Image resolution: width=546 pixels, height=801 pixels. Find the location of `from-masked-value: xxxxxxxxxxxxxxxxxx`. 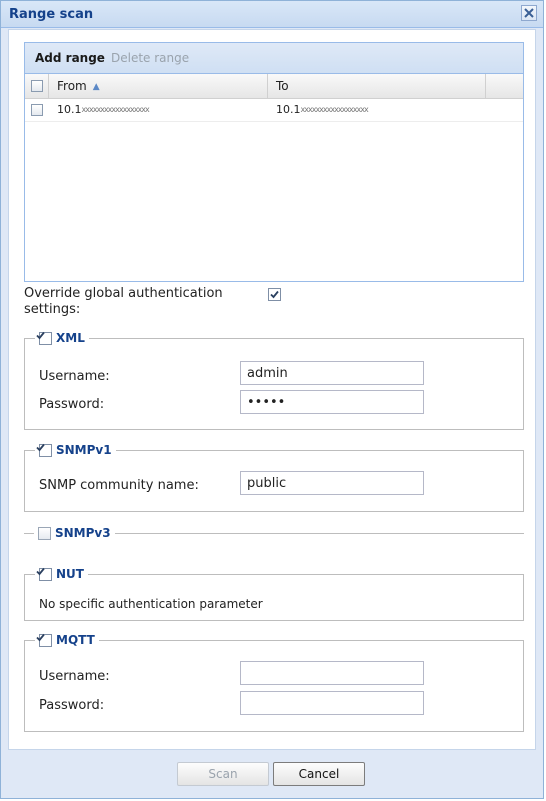

from-masked-value: xxxxxxxxxxxxxxxxxx is located at coordinates (115, 109).